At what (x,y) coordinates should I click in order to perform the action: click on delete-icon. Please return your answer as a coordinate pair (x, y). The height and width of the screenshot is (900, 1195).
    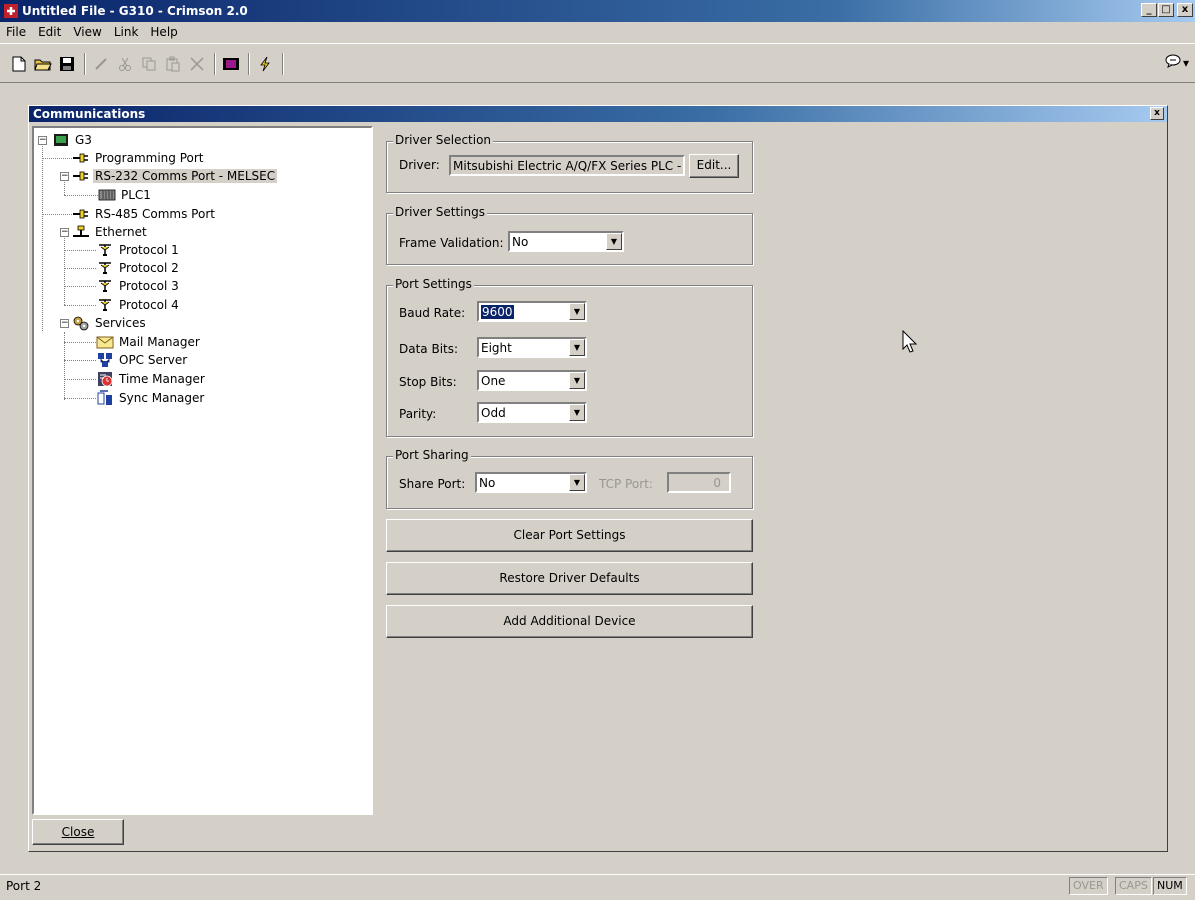
    Looking at the image, I should click on (197, 64).